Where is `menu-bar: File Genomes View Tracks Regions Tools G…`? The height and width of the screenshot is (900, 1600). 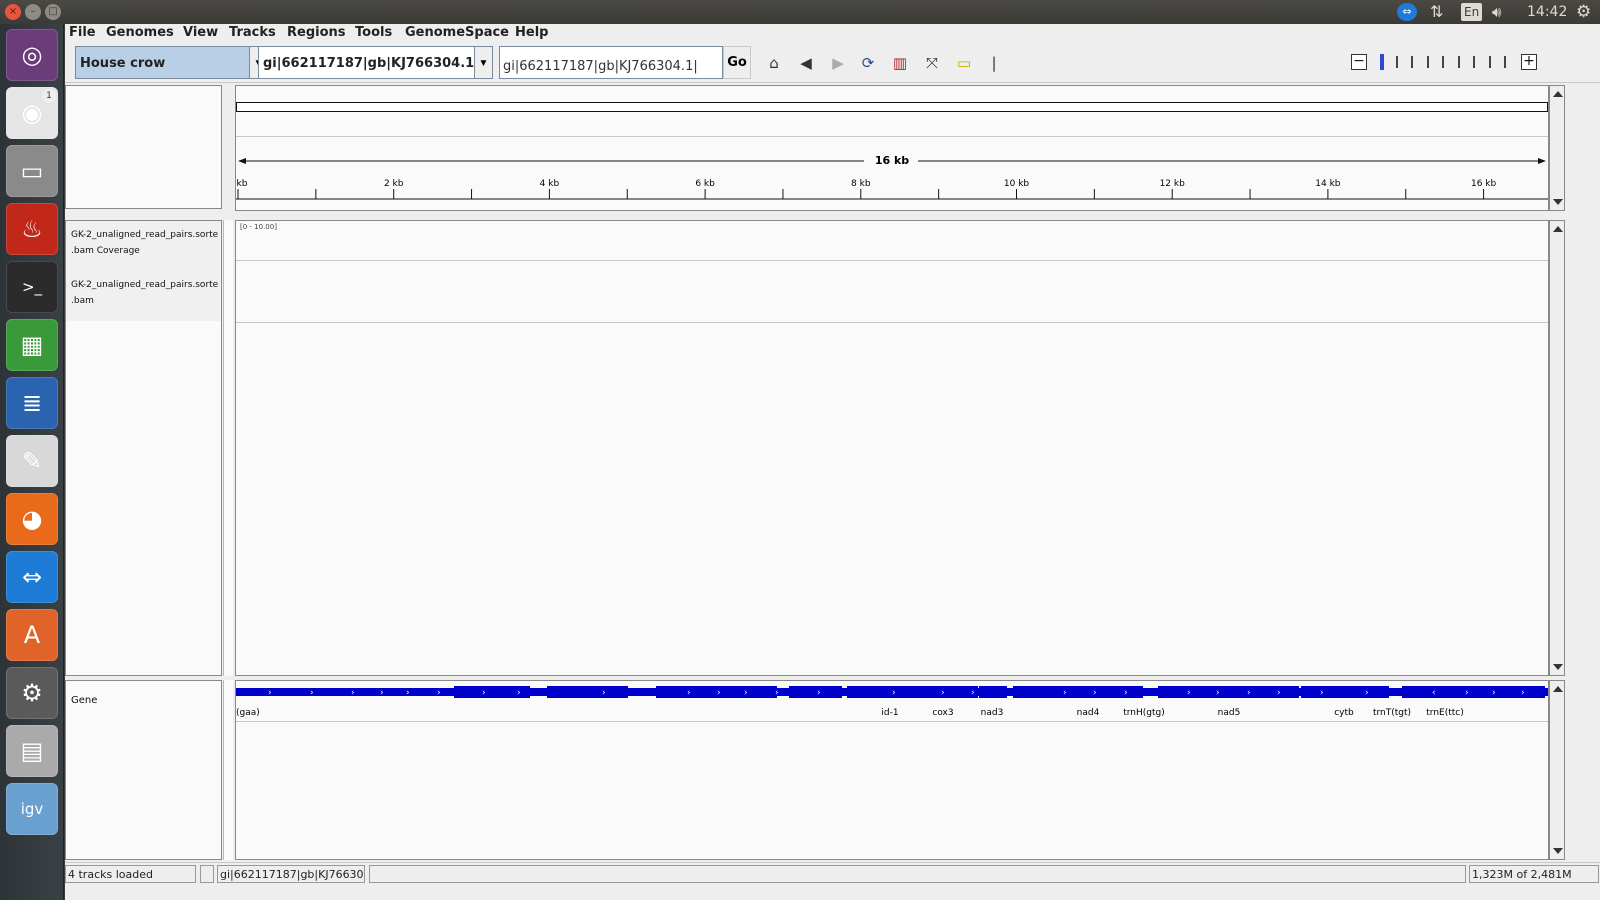
menu-bar: File Genomes View Tracks Regions Tools G… is located at coordinates (832, 33).